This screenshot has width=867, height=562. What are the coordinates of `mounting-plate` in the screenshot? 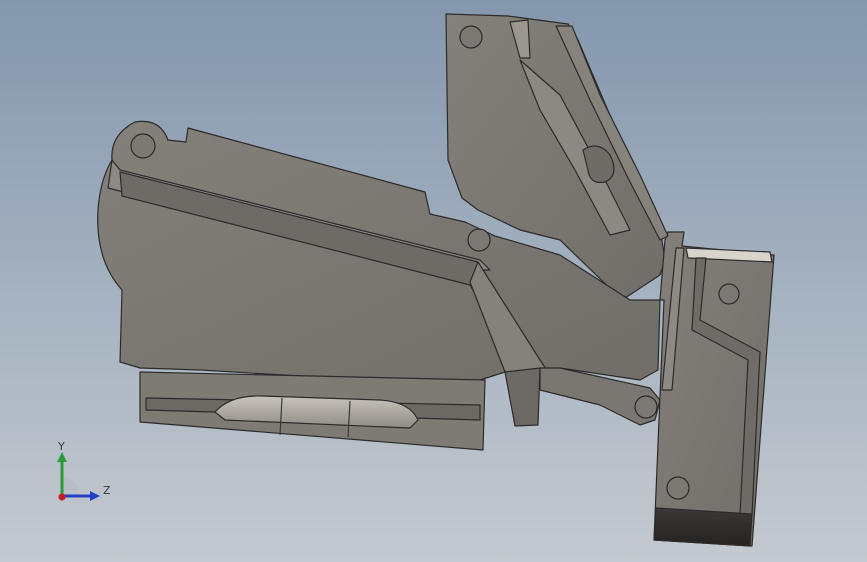 It's located at (714, 389).